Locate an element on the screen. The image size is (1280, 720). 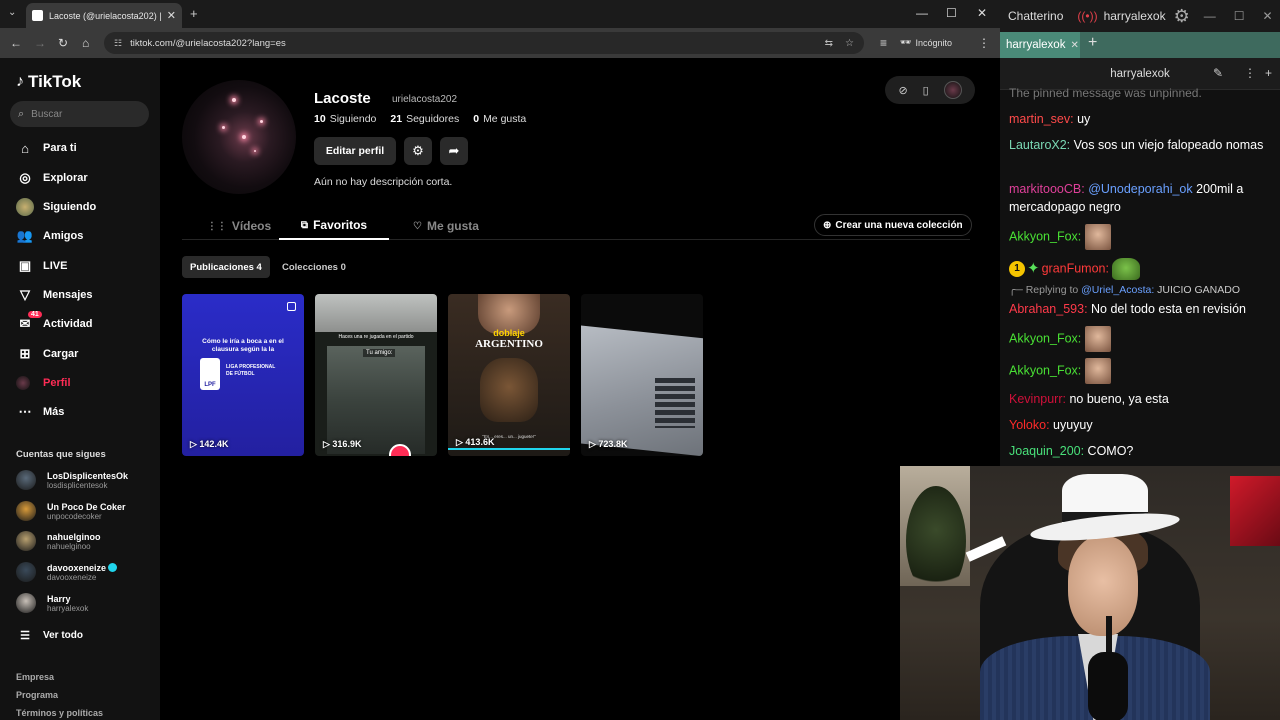
sidebar-item-profile: Perfil is located at coordinates (43, 383).